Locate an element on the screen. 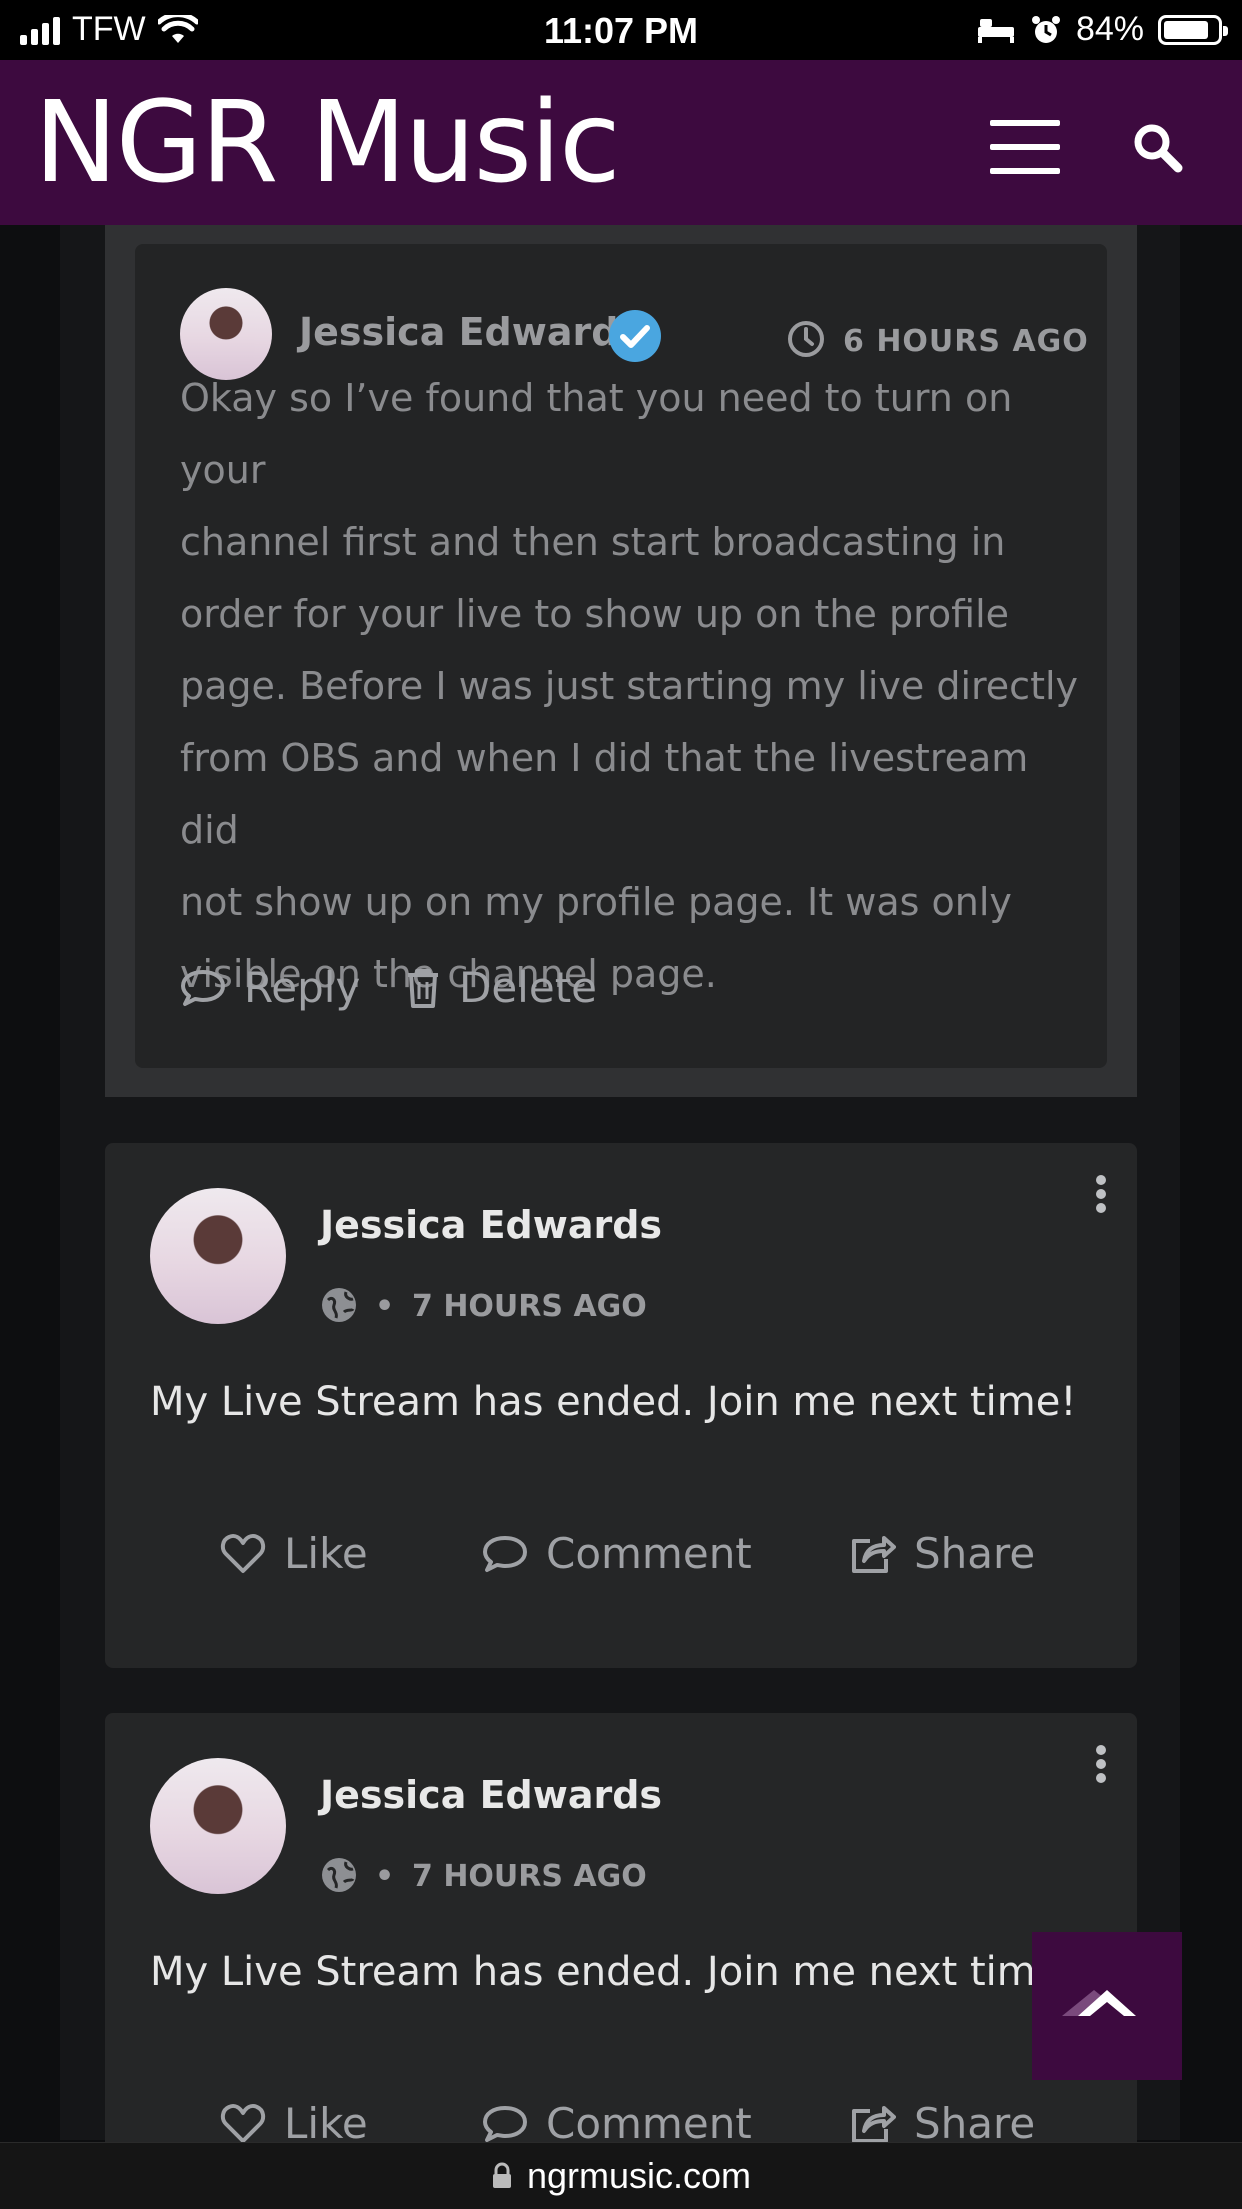  scroll-to-top-button is located at coordinates (1107, 2006).